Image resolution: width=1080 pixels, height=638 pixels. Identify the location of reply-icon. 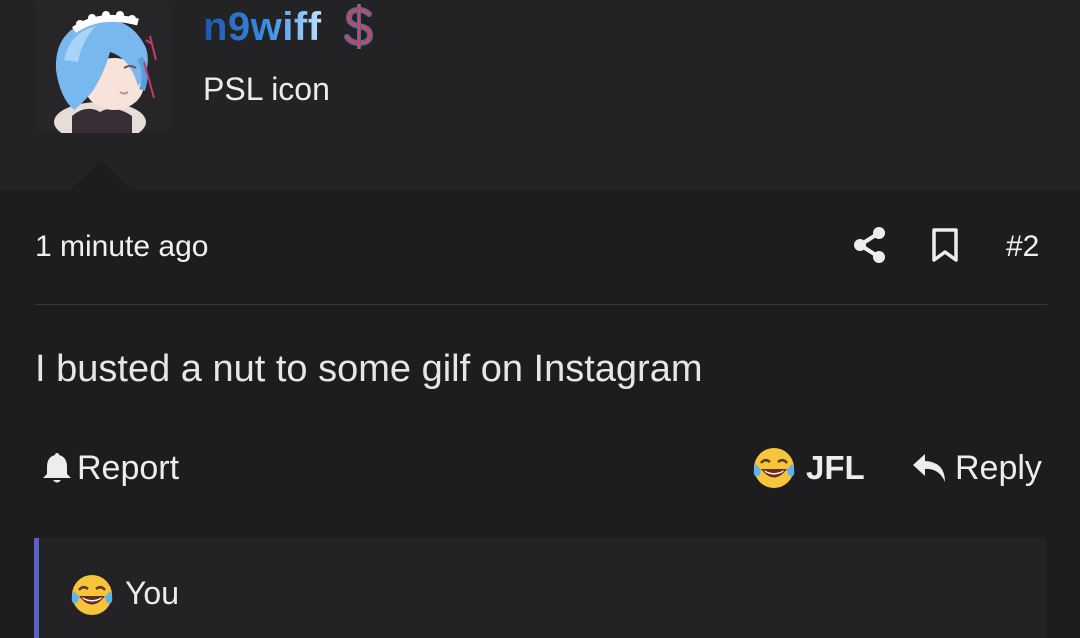
(929, 468).